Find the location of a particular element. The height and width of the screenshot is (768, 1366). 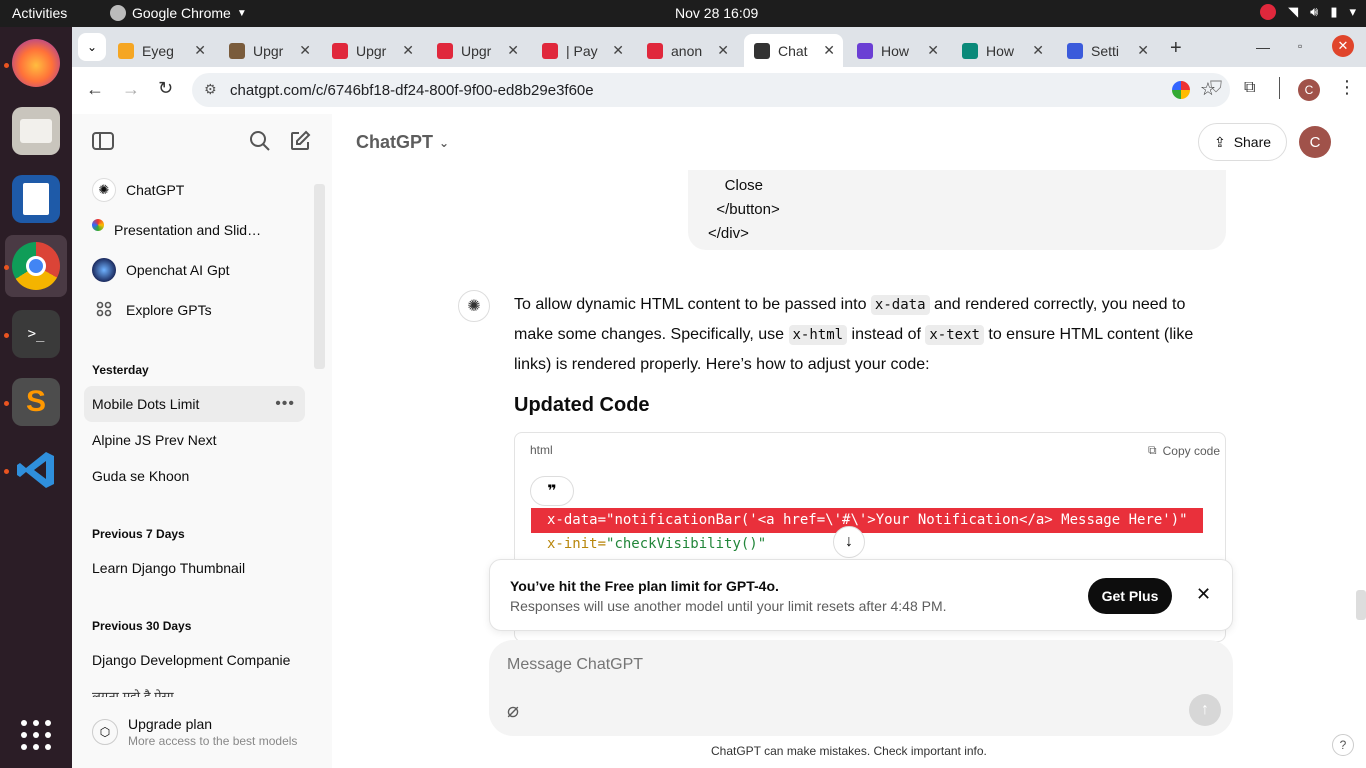

upgrade-subtitle: More access to the best models is located at coordinates (213, 741).